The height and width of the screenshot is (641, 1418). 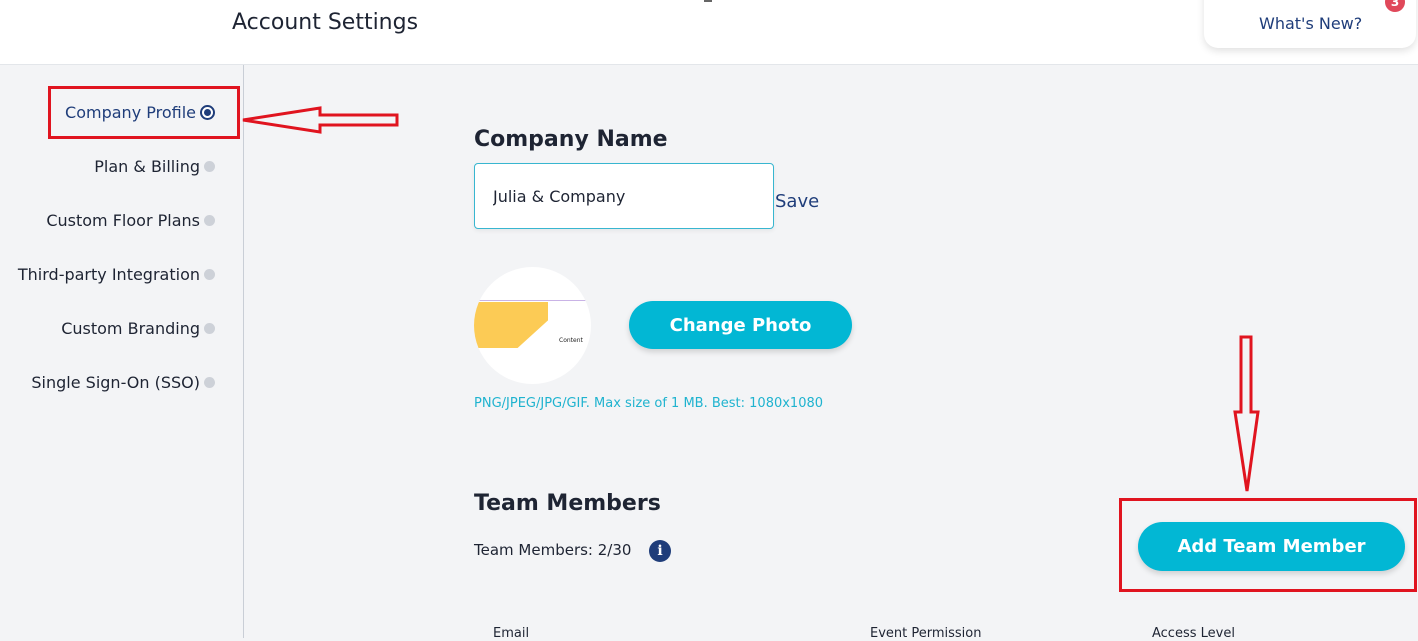 I want to click on info-icon: i, so click(x=660, y=551).